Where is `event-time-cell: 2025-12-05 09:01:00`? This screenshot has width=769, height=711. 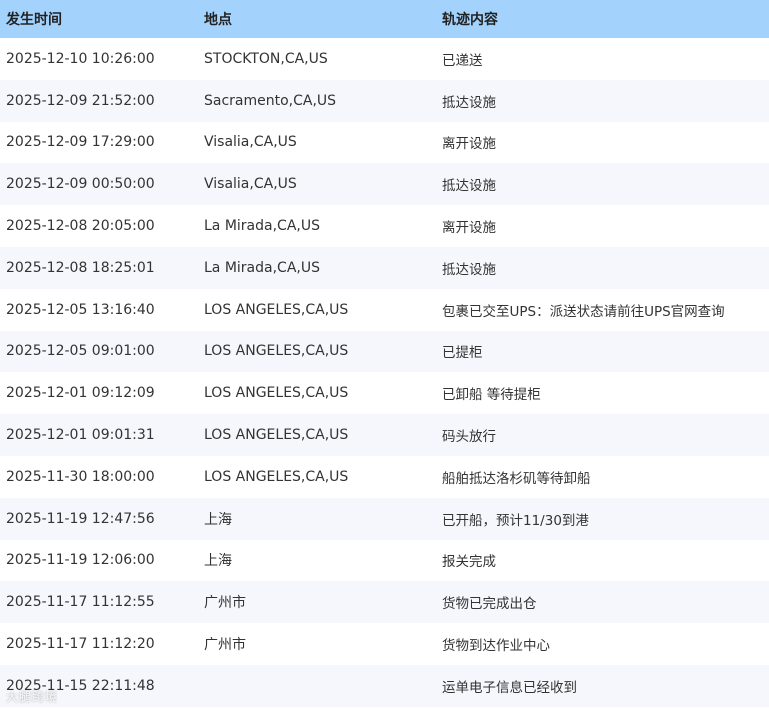
event-time-cell: 2025-12-05 09:01:00 is located at coordinates (80, 351).